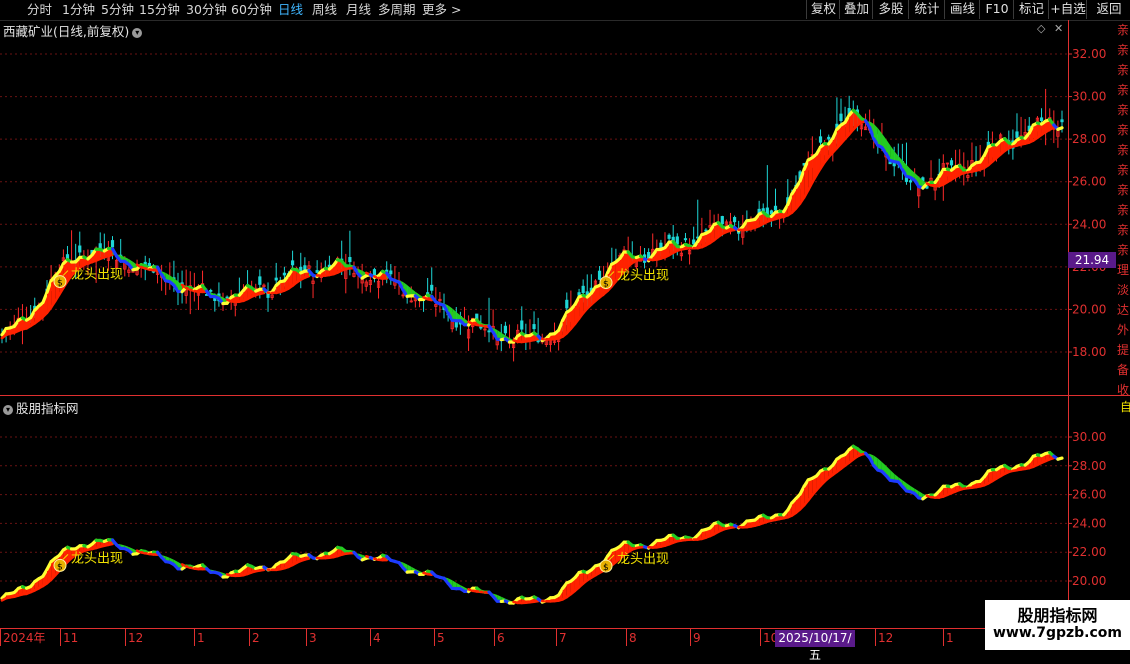 Image resolution: width=1130 pixels, height=664 pixels. What do you see at coordinates (256, 638) in the screenshot?
I see `x-tick-label: 2` at bounding box center [256, 638].